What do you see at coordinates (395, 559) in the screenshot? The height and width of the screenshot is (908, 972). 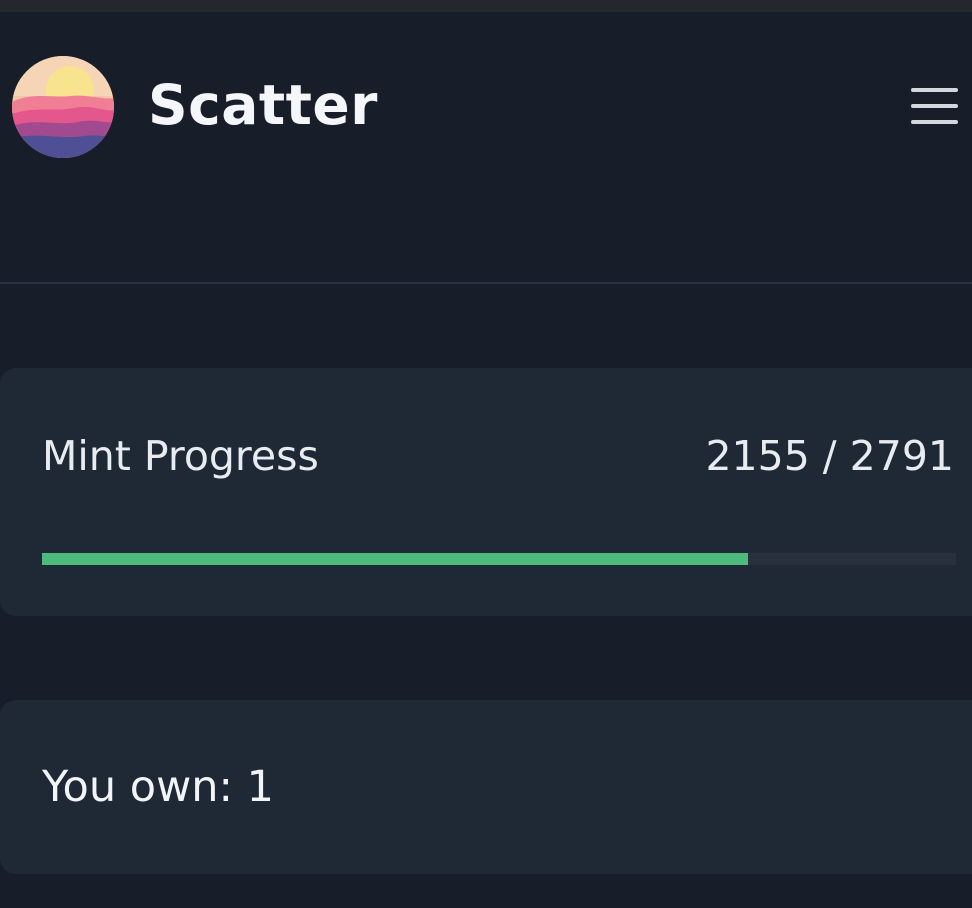 I see `mint-progress-fill` at bounding box center [395, 559].